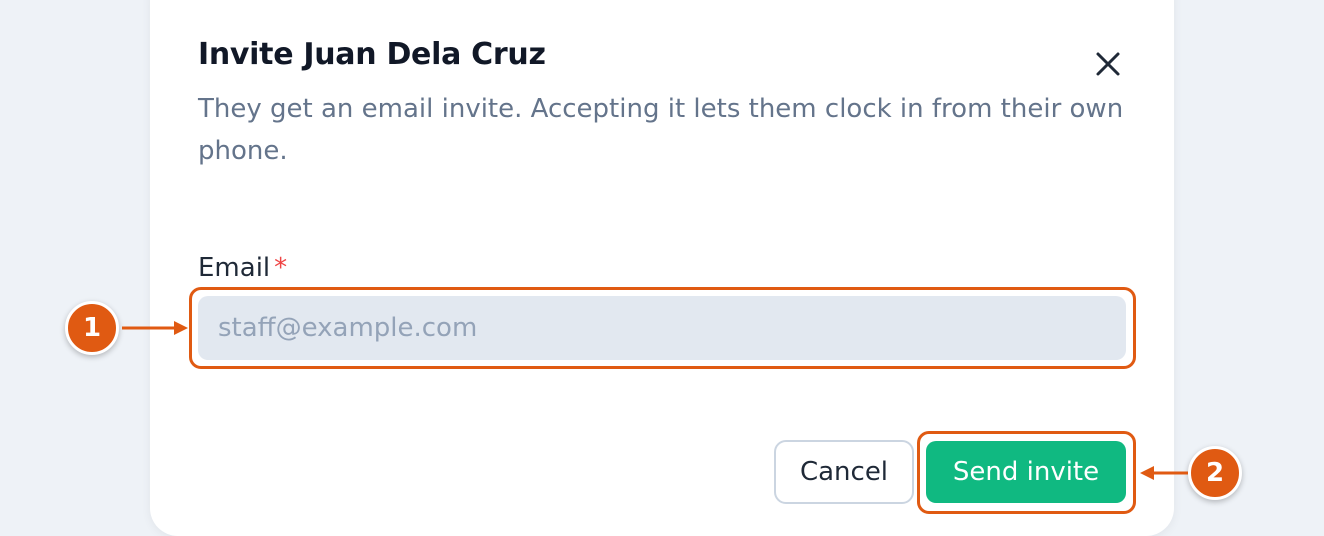 This screenshot has height=536, width=1324. What do you see at coordinates (234, 268) in the screenshot?
I see `email-label-text: Email` at bounding box center [234, 268].